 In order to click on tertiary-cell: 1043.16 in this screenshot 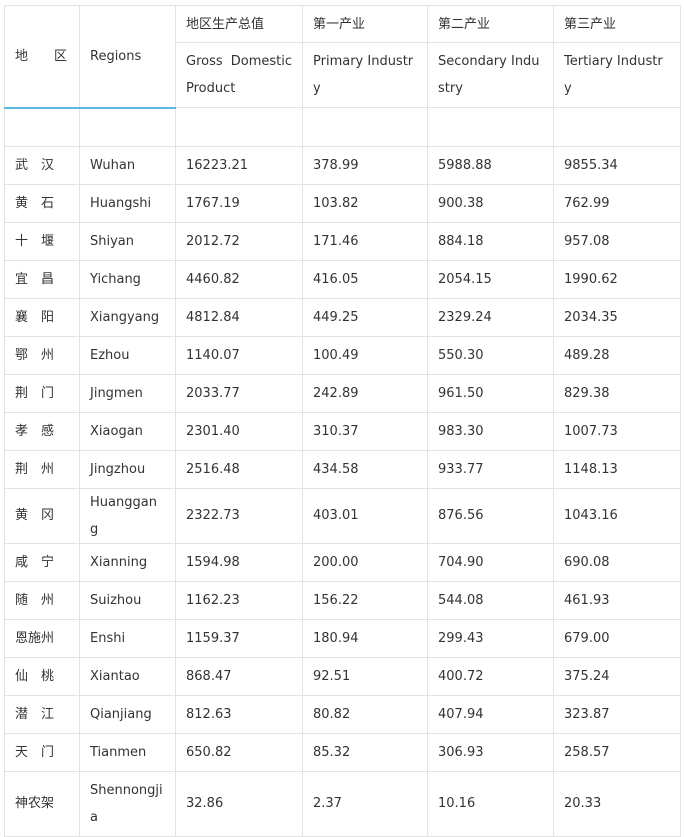, I will do `click(617, 515)`.